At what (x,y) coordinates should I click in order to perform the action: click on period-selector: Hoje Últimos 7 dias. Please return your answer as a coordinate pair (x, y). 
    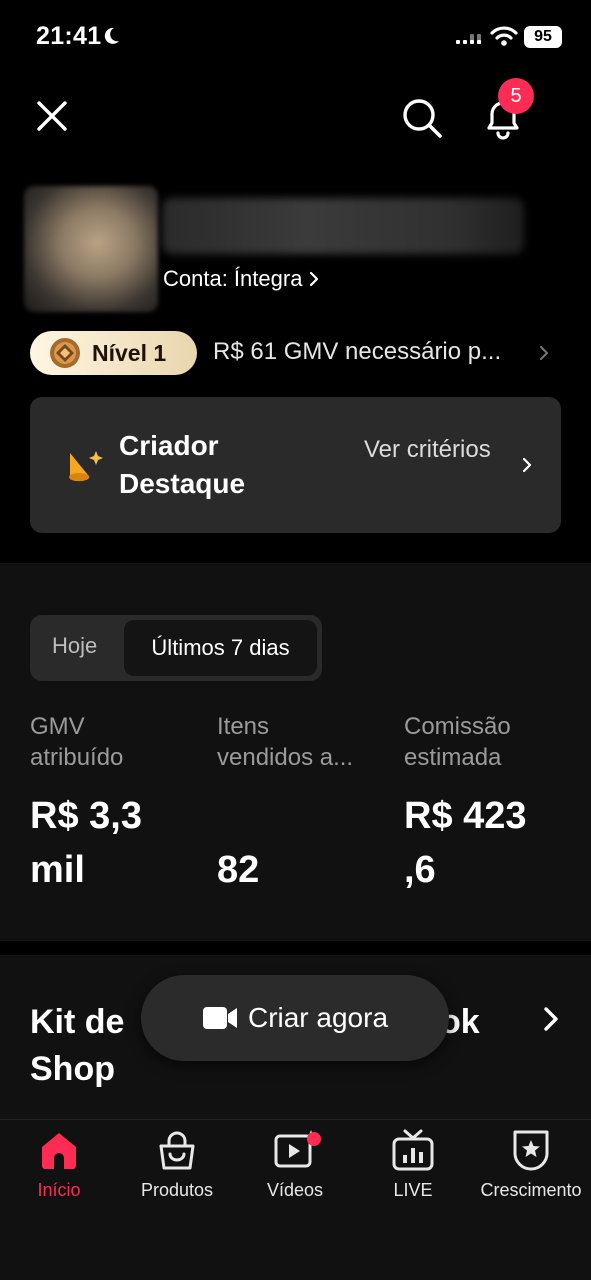
    Looking at the image, I should click on (176, 648).